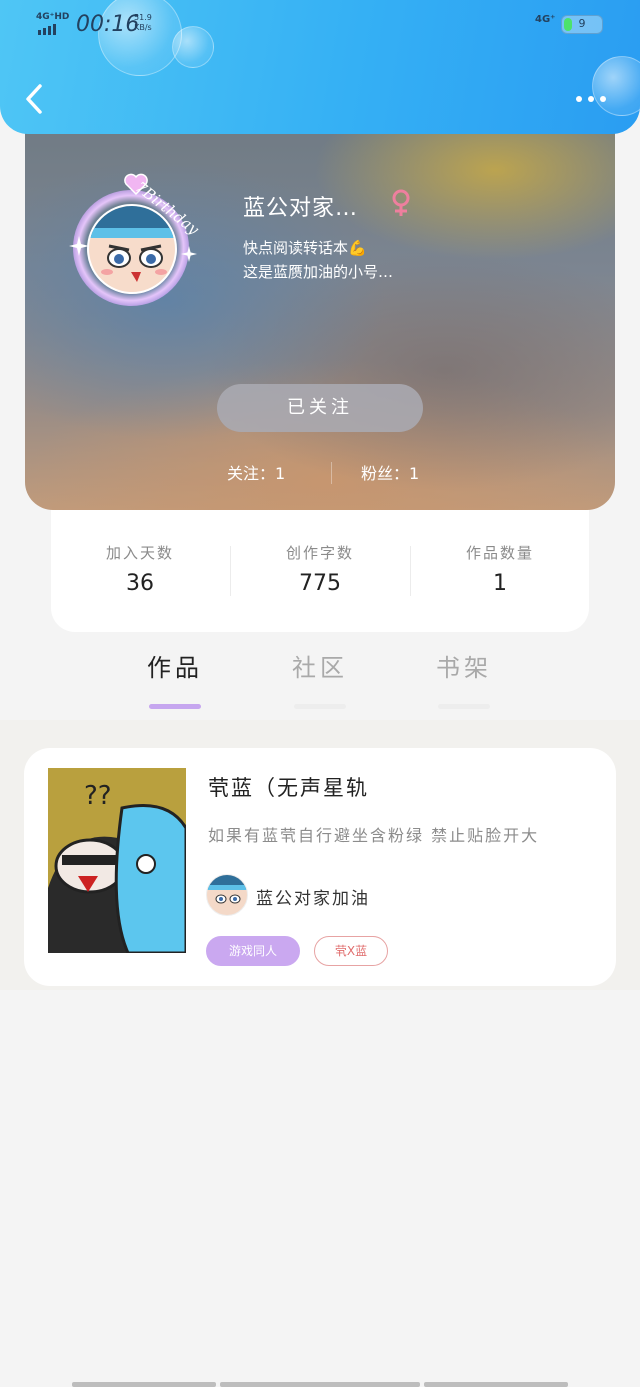  I want to click on tab-label: 社区, so click(320, 668).